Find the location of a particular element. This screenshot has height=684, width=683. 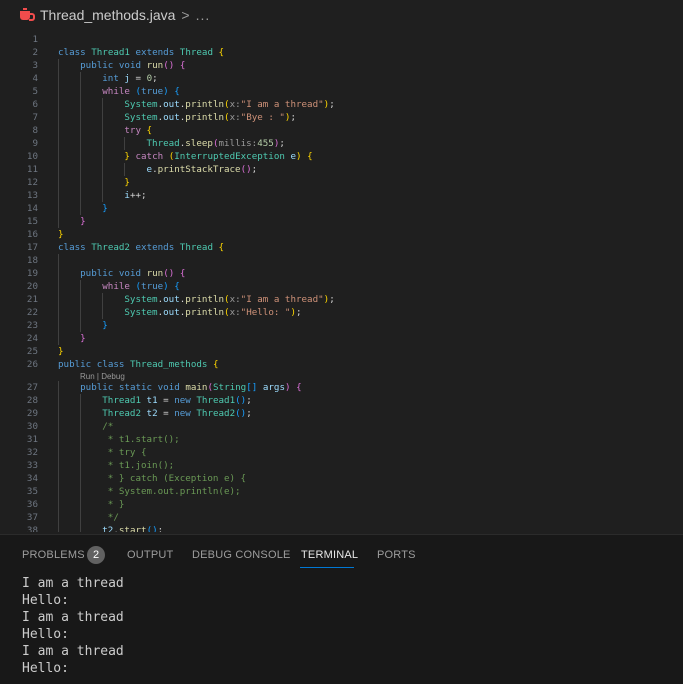

code-text: public class Thread_methods { is located at coordinates (138, 364).